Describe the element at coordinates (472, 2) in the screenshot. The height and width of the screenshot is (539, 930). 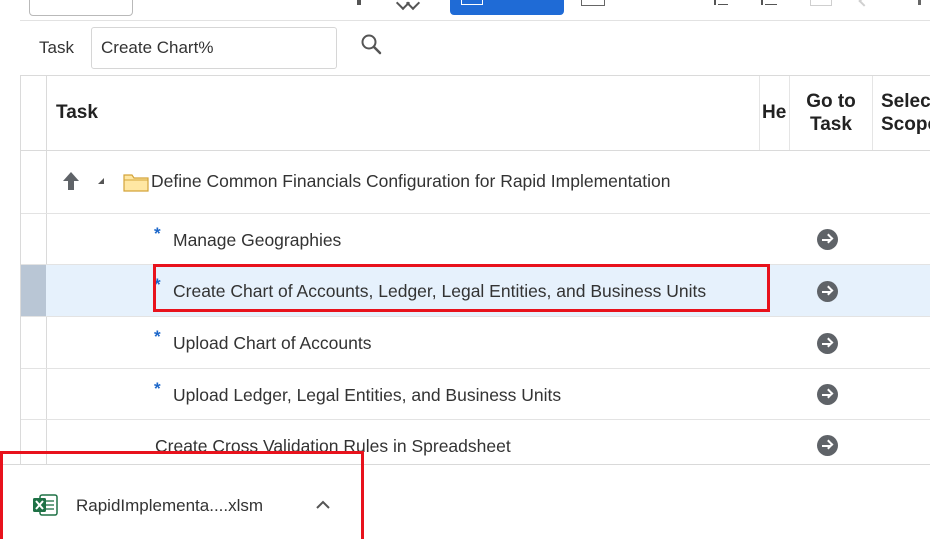
I see `calendar-icon` at that location.